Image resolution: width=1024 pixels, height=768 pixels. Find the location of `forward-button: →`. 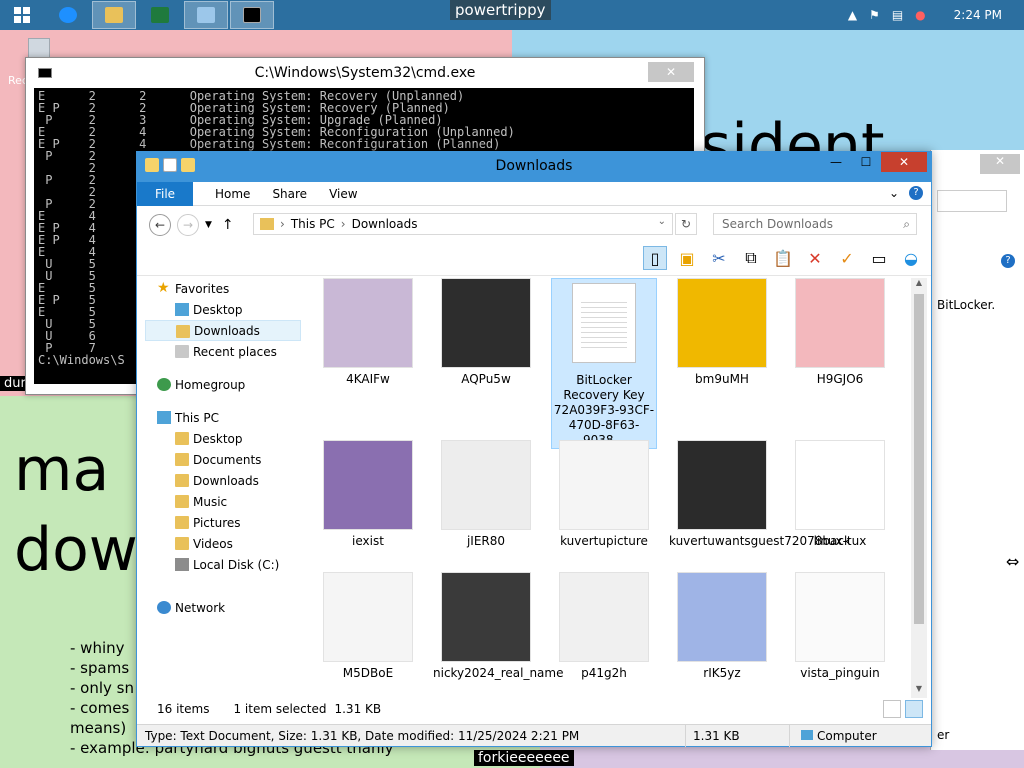

forward-button: → is located at coordinates (188, 225).